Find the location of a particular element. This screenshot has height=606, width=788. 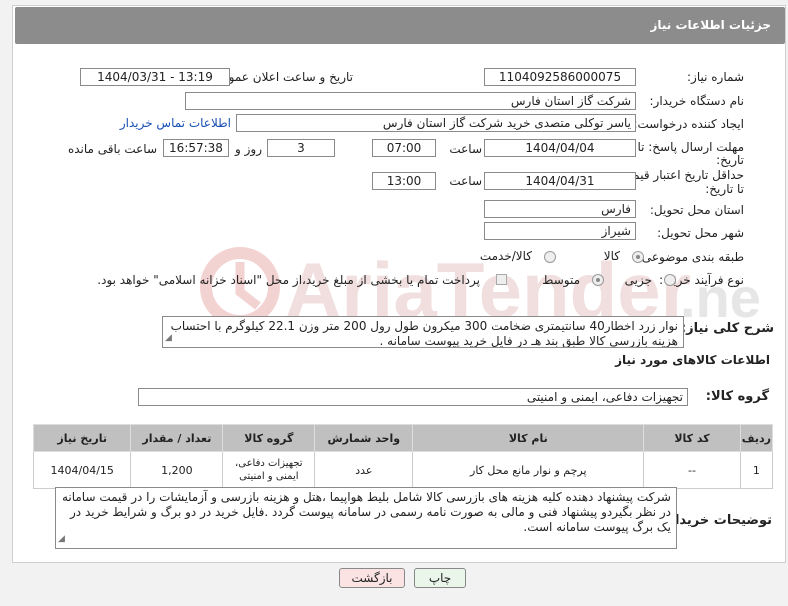

category-goods-service-label: کالا/خدمت is located at coordinates (505, 256).